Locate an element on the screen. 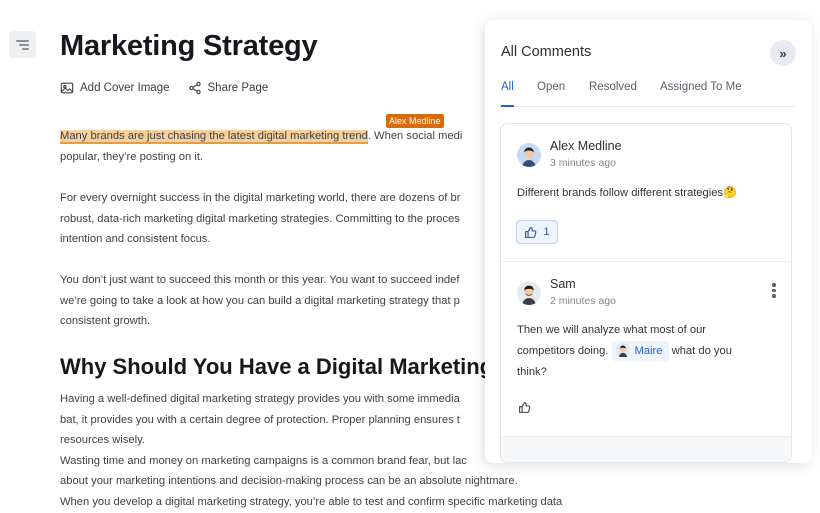  tab-assigned-to-me: Assigned To Me is located at coordinates (701, 87).